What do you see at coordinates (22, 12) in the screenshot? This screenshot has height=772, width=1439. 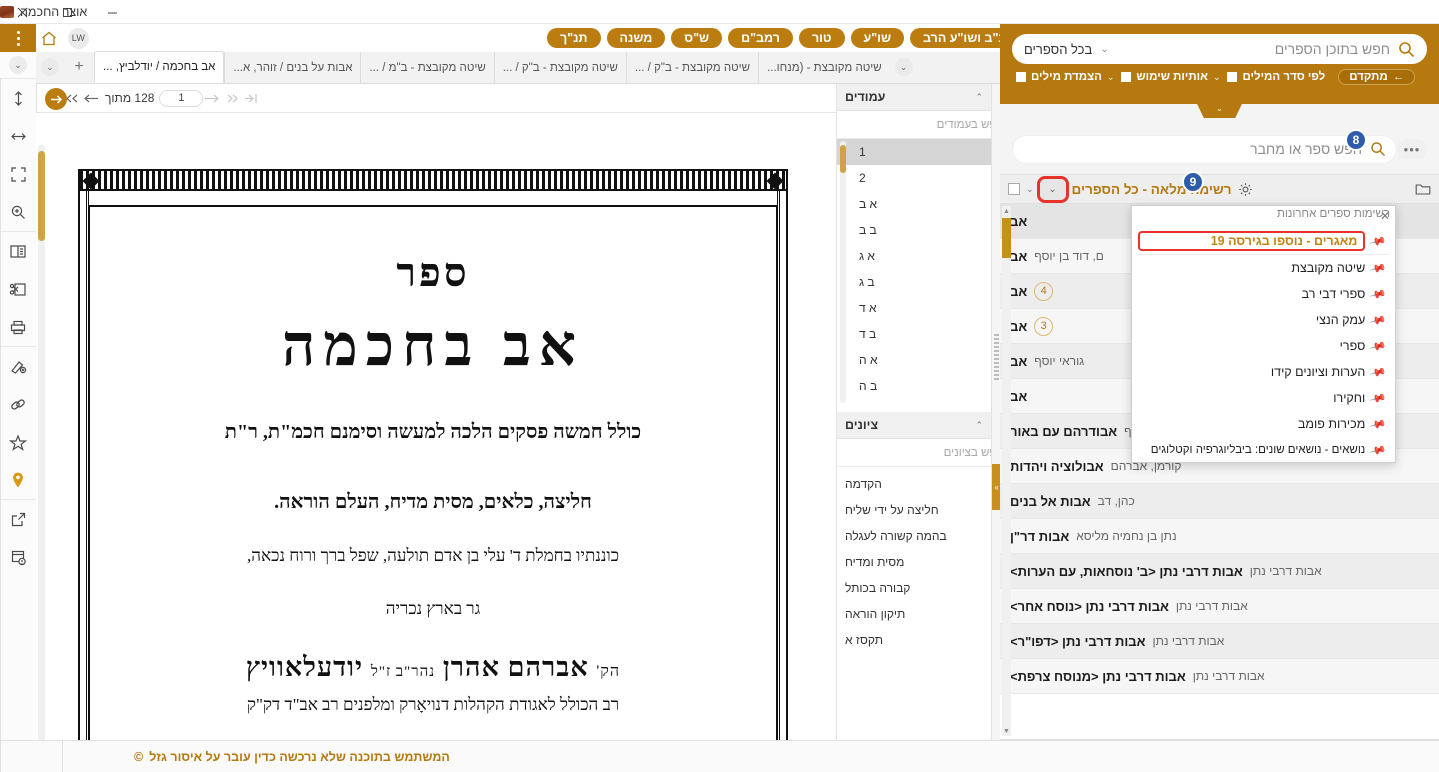 I see `close-icon` at bounding box center [22, 12].